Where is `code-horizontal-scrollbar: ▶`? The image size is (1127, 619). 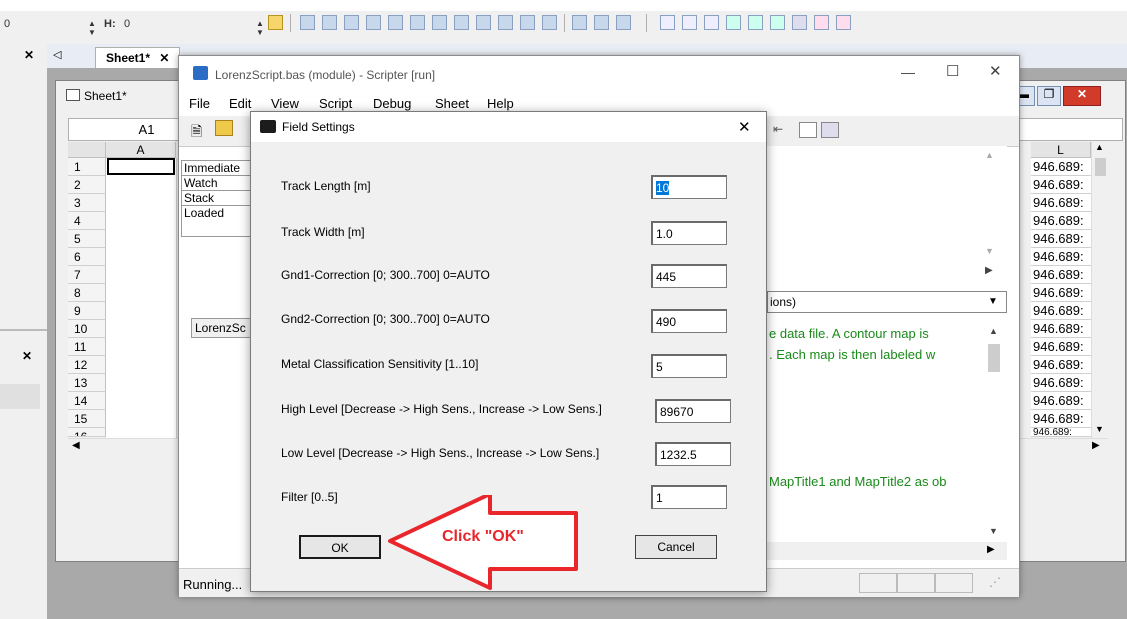
code-horizontal-scrollbar: ▶ is located at coordinates (887, 551).